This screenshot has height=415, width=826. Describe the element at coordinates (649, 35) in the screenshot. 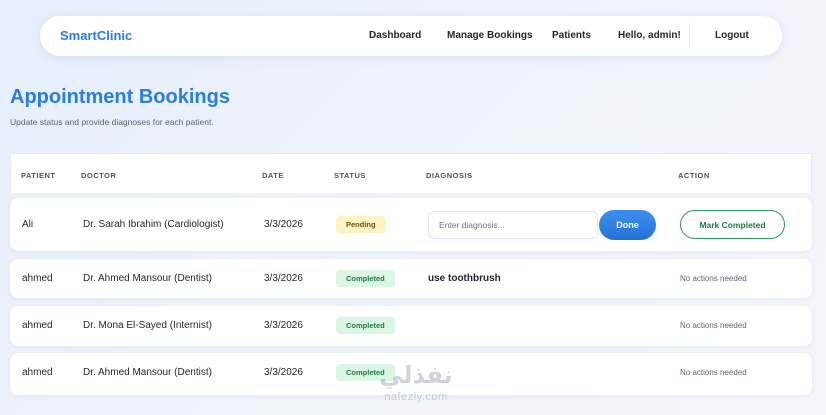

I see `user-greeting: Hello, admin!` at that location.